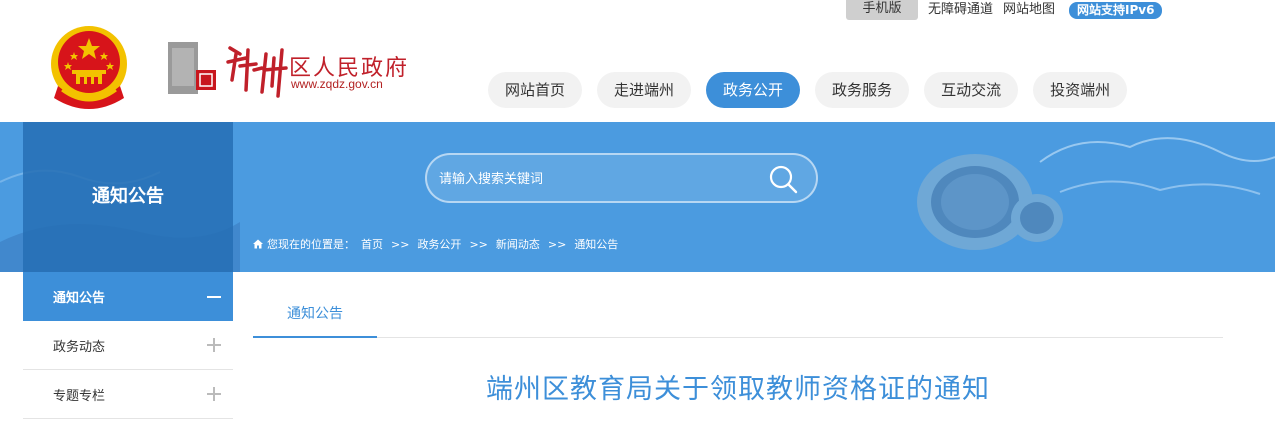 The height and width of the screenshot is (421, 1275). What do you see at coordinates (738, 317) in the screenshot?
I see `content-tabbar: 通知公告` at bounding box center [738, 317].